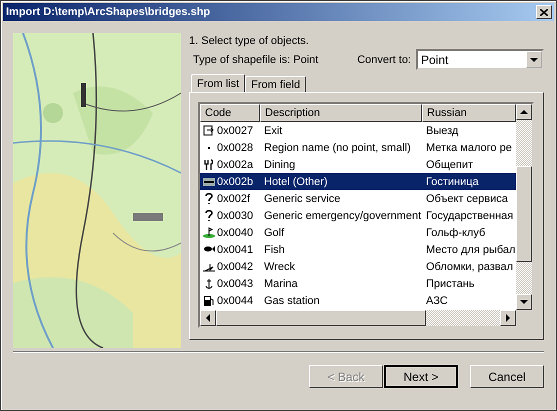 Image resolution: width=557 pixels, height=411 pixels. What do you see at coordinates (218, 83) in the screenshot?
I see `tab: From list` at bounding box center [218, 83].